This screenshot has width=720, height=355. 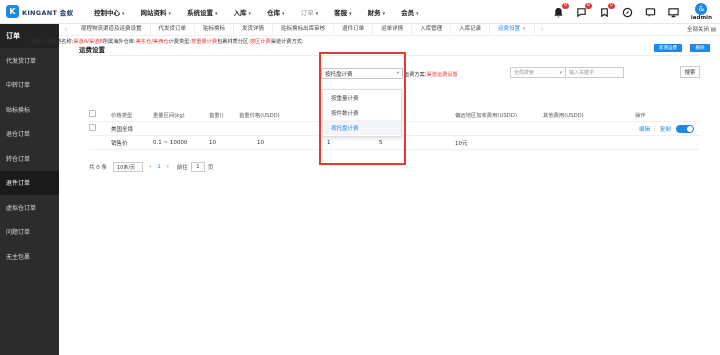 What do you see at coordinates (159, 167) in the screenshot?
I see `current-page: 1` at bounding box center [159, 167].